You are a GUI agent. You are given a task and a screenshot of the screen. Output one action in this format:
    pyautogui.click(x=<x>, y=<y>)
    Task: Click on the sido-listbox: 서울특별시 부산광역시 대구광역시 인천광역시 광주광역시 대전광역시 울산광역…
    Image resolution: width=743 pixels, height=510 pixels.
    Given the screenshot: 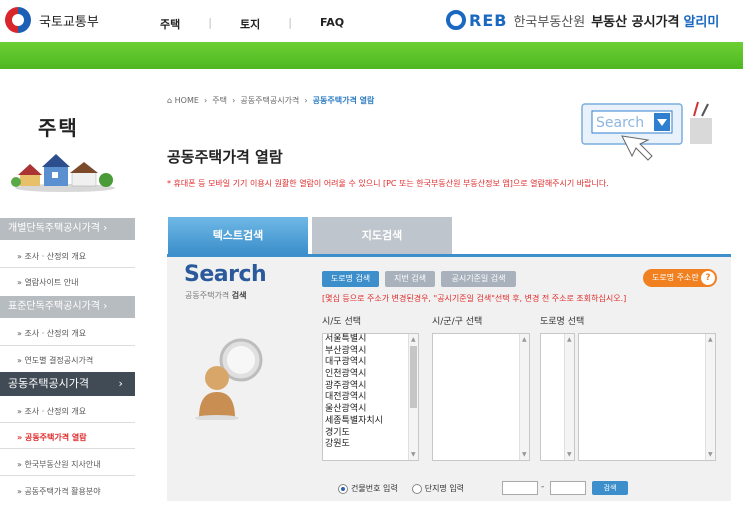 What is the action you would take?
    pyautogui.click(x=370, y=397)
    